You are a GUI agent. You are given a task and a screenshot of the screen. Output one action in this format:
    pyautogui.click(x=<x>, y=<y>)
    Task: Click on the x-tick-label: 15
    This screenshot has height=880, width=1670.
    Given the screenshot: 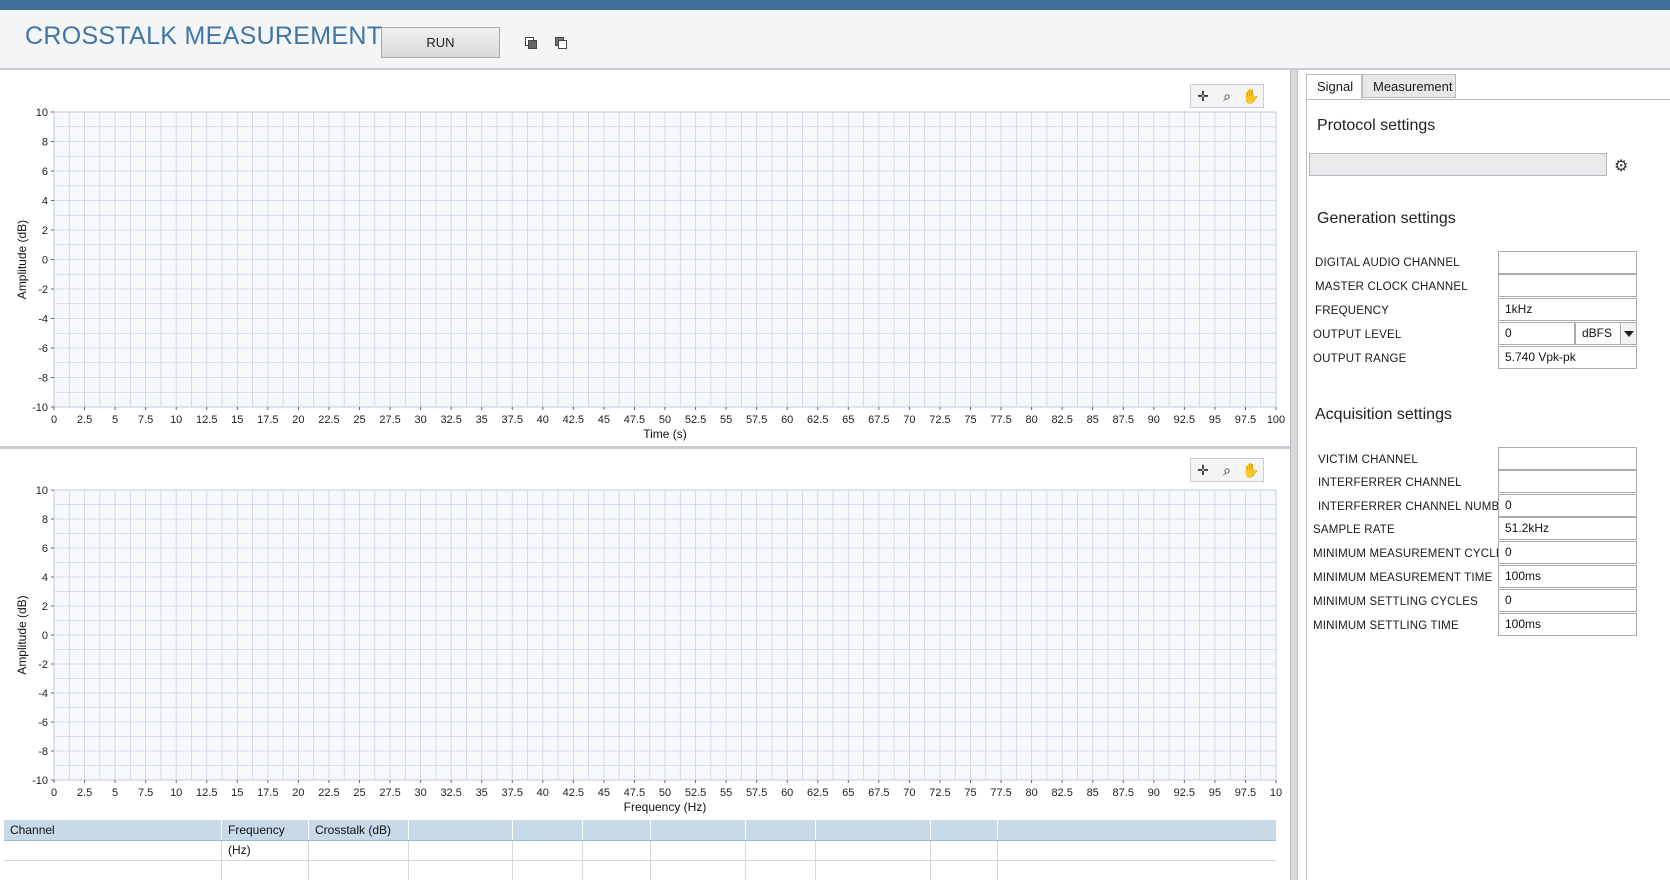 What is the action you would take?
    pyautogui.click(x=237, y=793)
    